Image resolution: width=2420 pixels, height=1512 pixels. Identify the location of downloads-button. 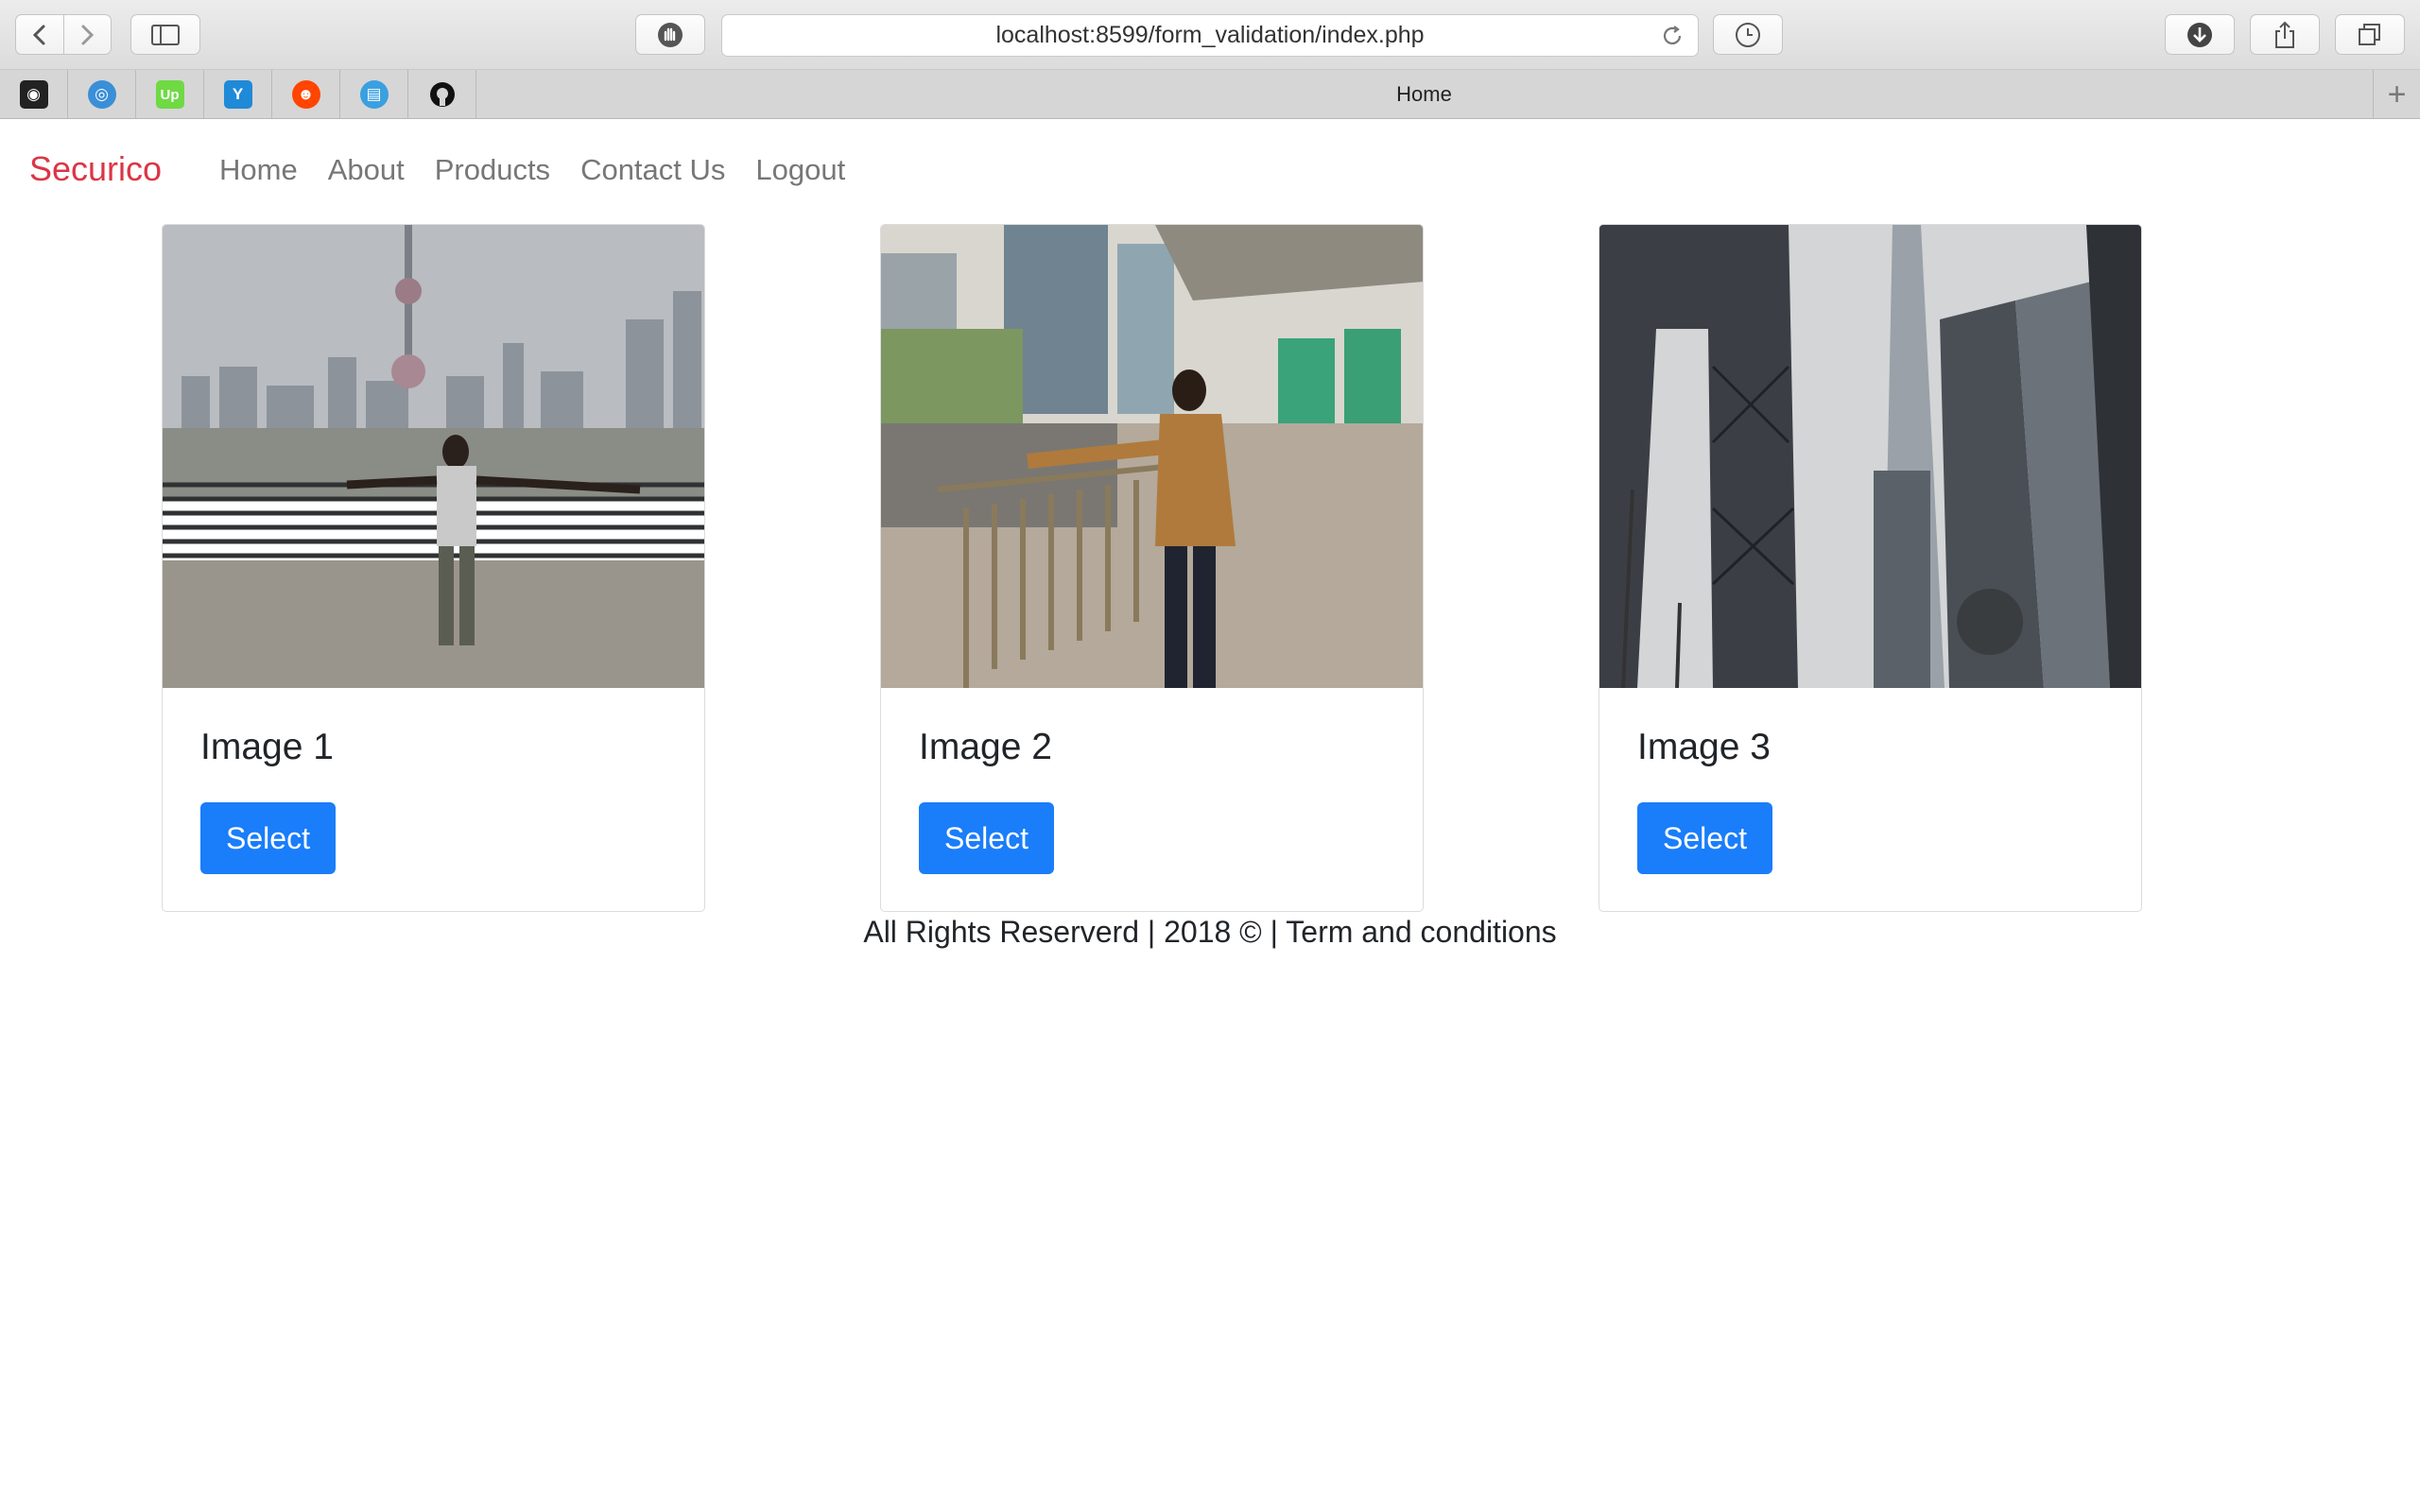
(2200, 34).